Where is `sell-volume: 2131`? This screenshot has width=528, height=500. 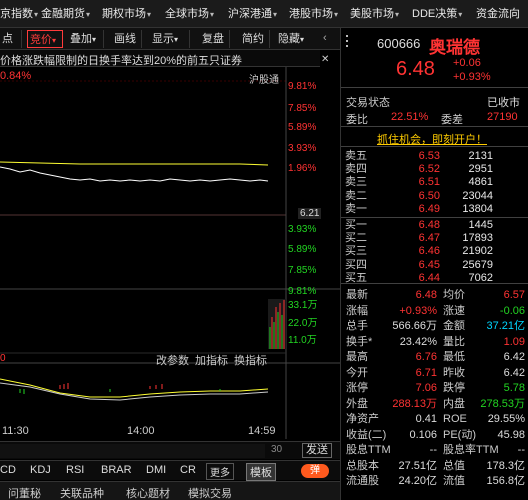
sell-volume: 2131 is located at coordinates (480, 156).